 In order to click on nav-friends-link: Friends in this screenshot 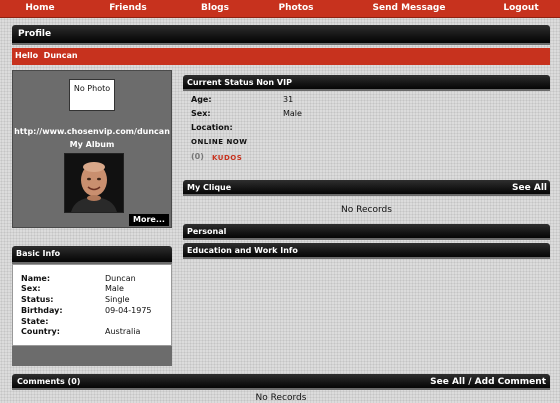, I will do `click(127, 8)`.